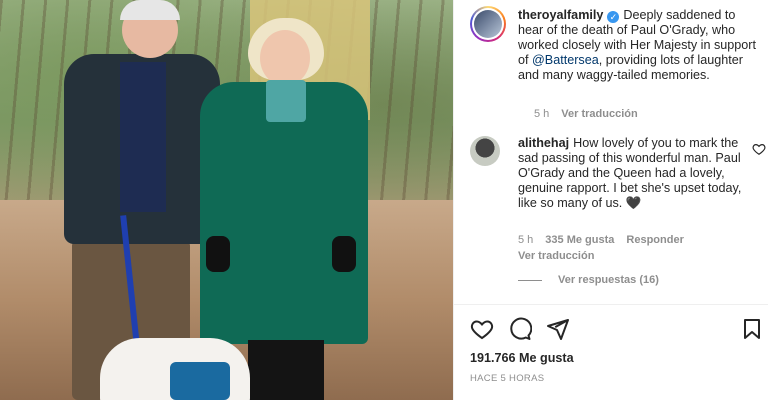  Describe the element at coordinates (530, 280) in the screenshot. I see `replies-divider` at that location.